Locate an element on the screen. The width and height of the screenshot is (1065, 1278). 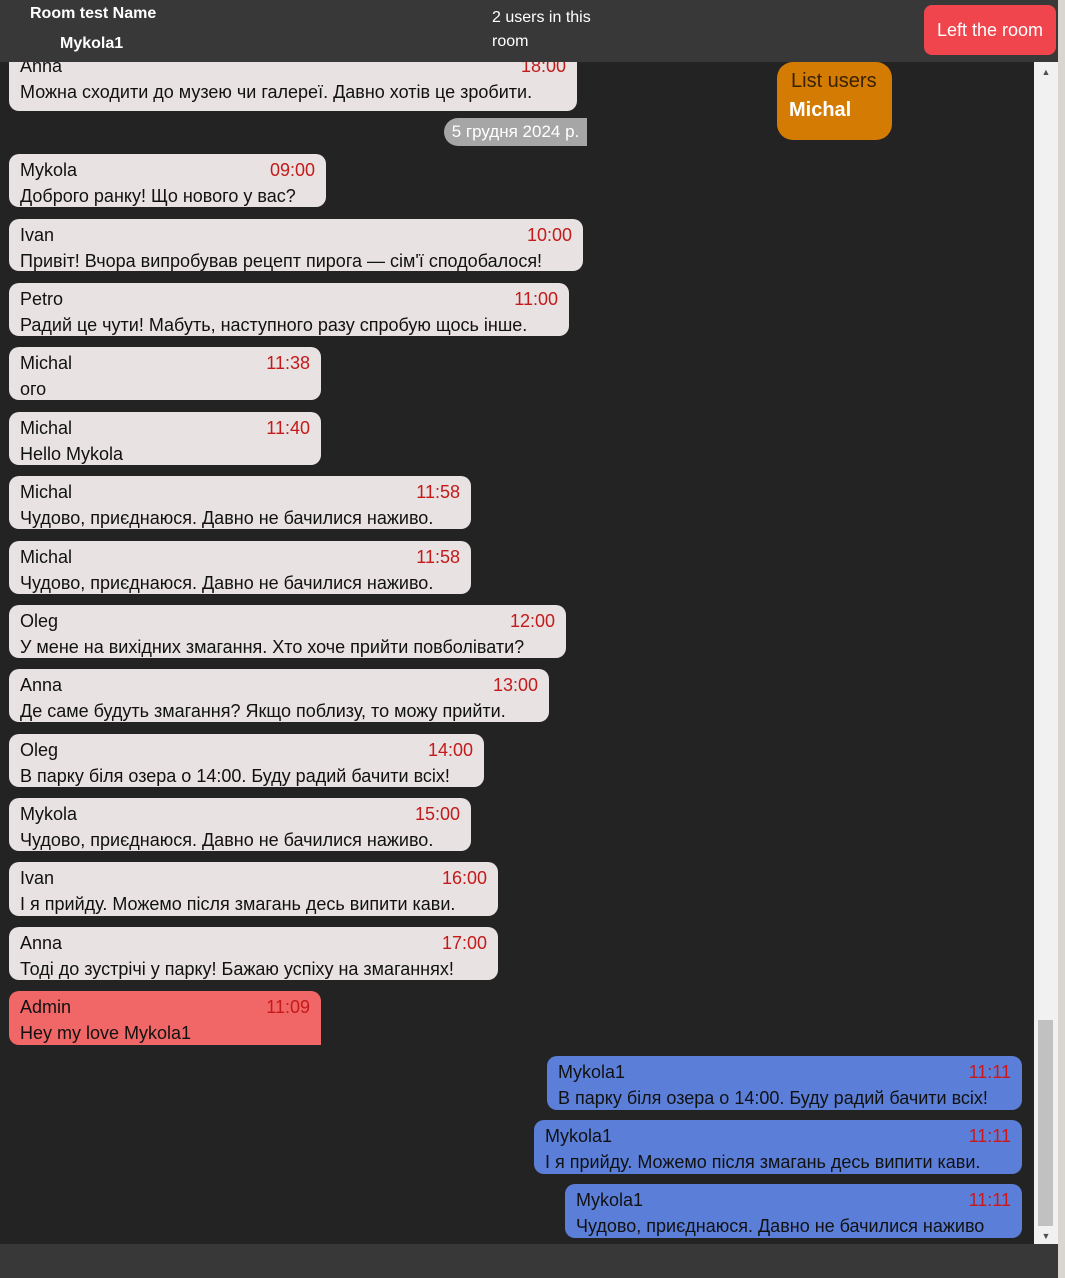
leave-room-button: Left the room is located at coordinates (990, 30).